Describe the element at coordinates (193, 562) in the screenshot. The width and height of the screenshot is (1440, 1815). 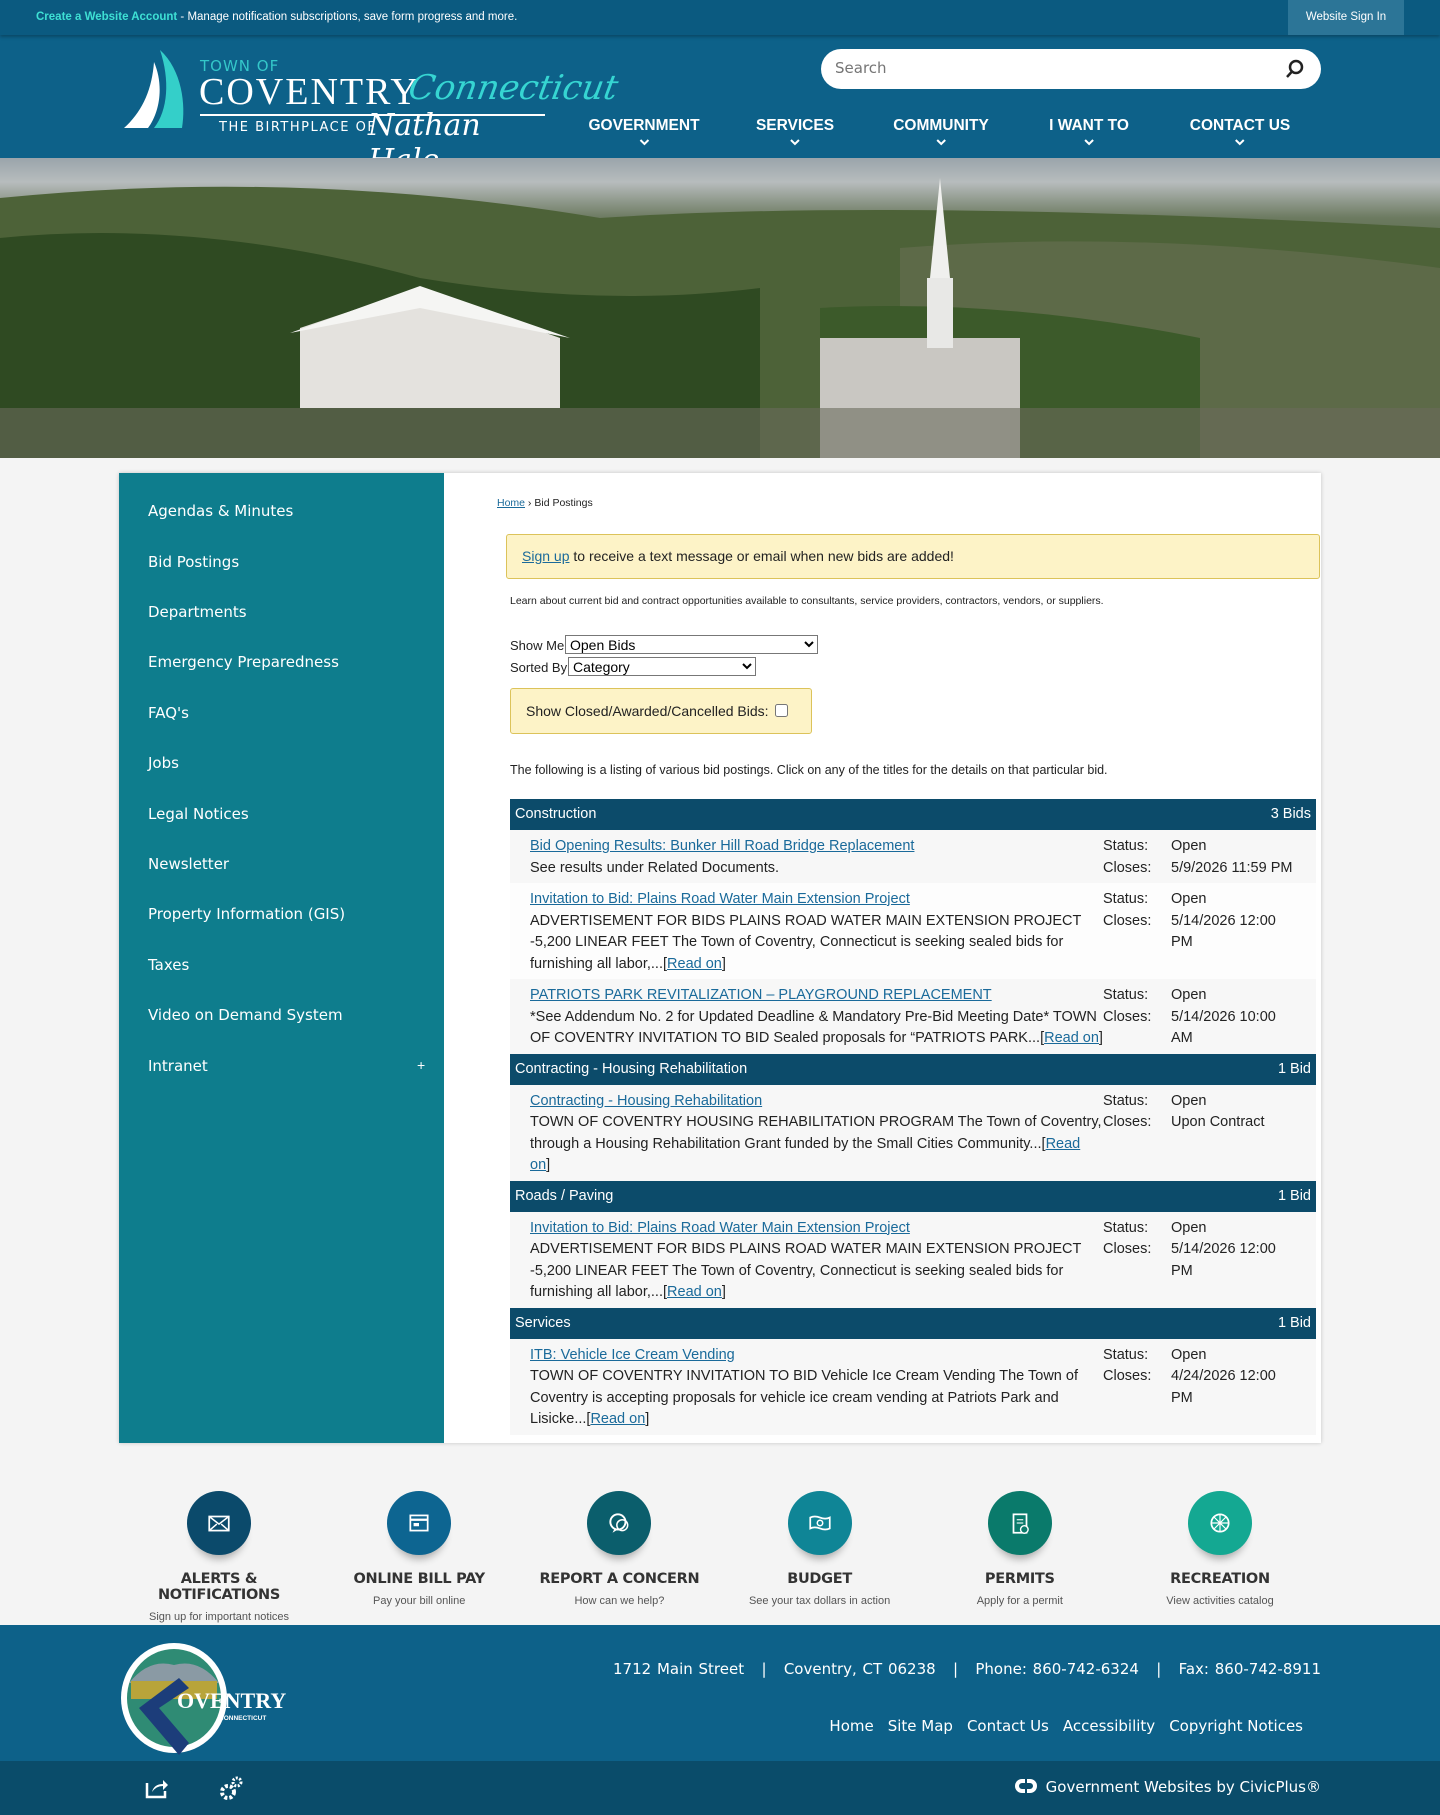
I see `sidebar-item-bid-postings: Bid Postings` at that location.